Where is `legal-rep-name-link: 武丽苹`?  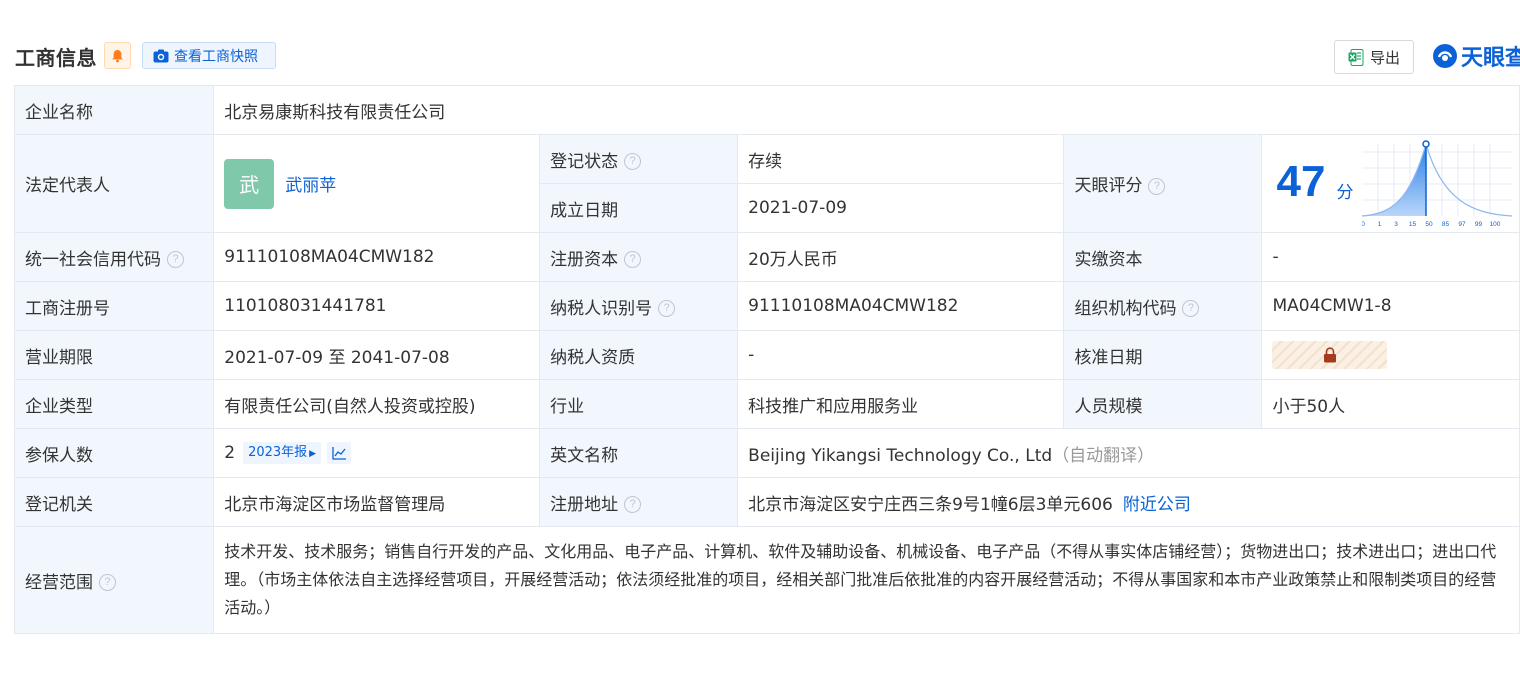 legal-rep-name-link: 武丽苹 is located at coordinates (310, 183).